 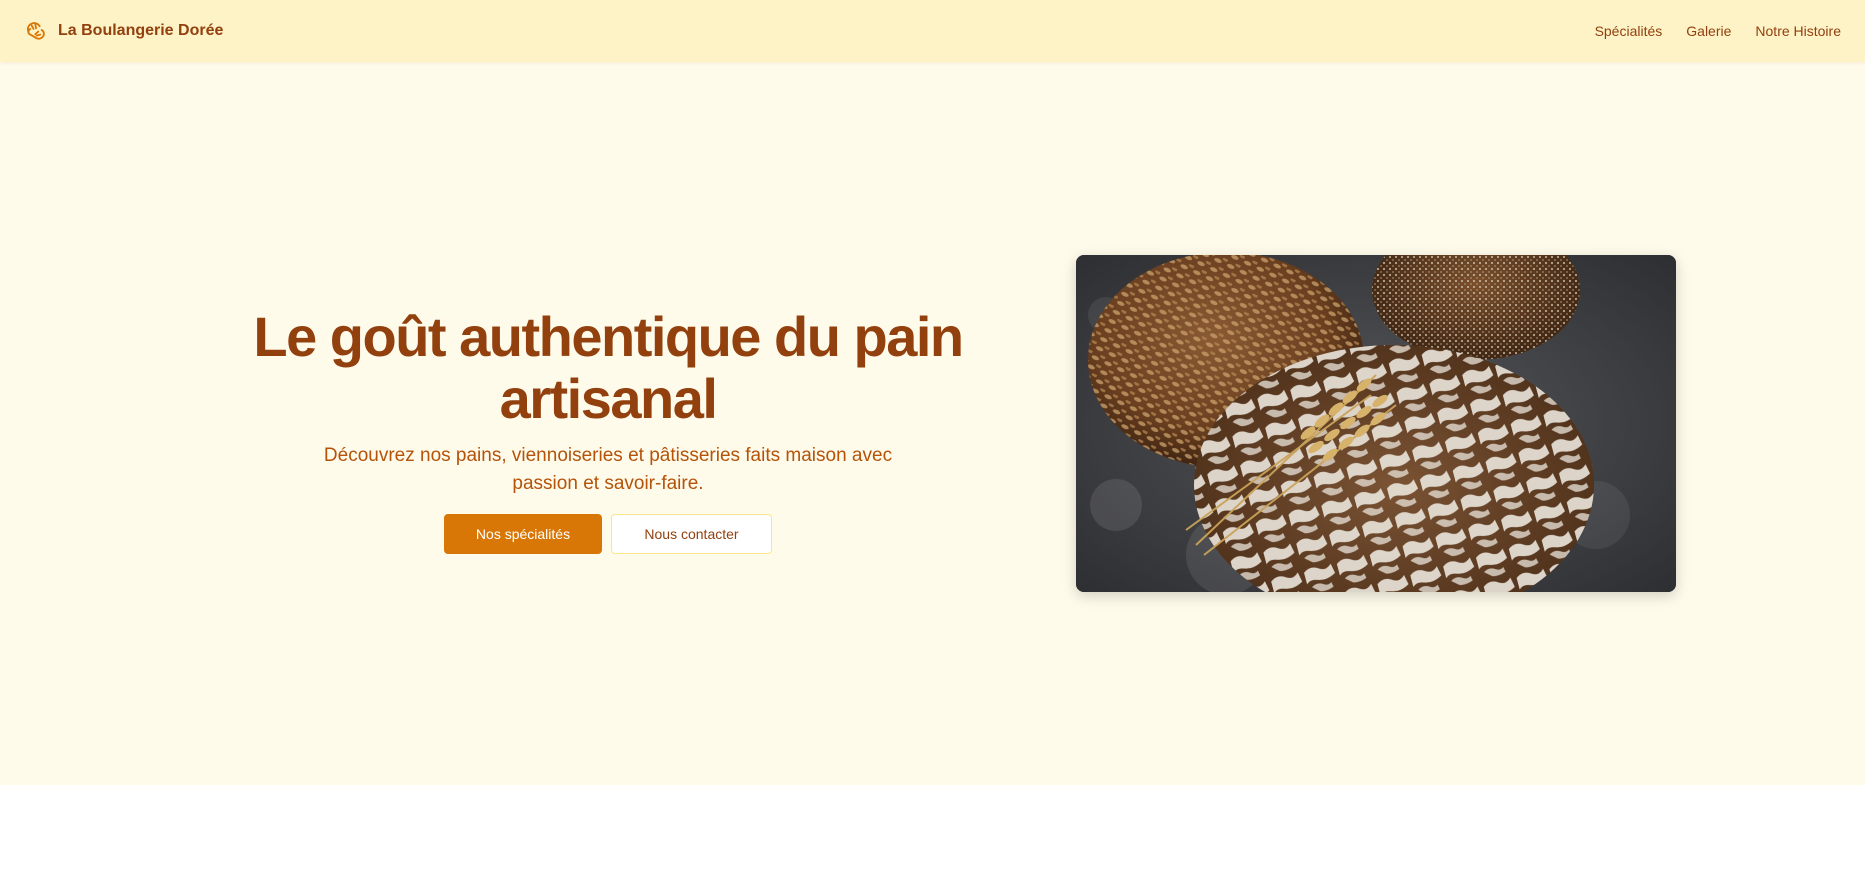 What do you see at coordinates (608, 534) in the screenshot?
I see `hero-buttons: Nos spécialités Nous contacter` at bounding box center [608, 534].